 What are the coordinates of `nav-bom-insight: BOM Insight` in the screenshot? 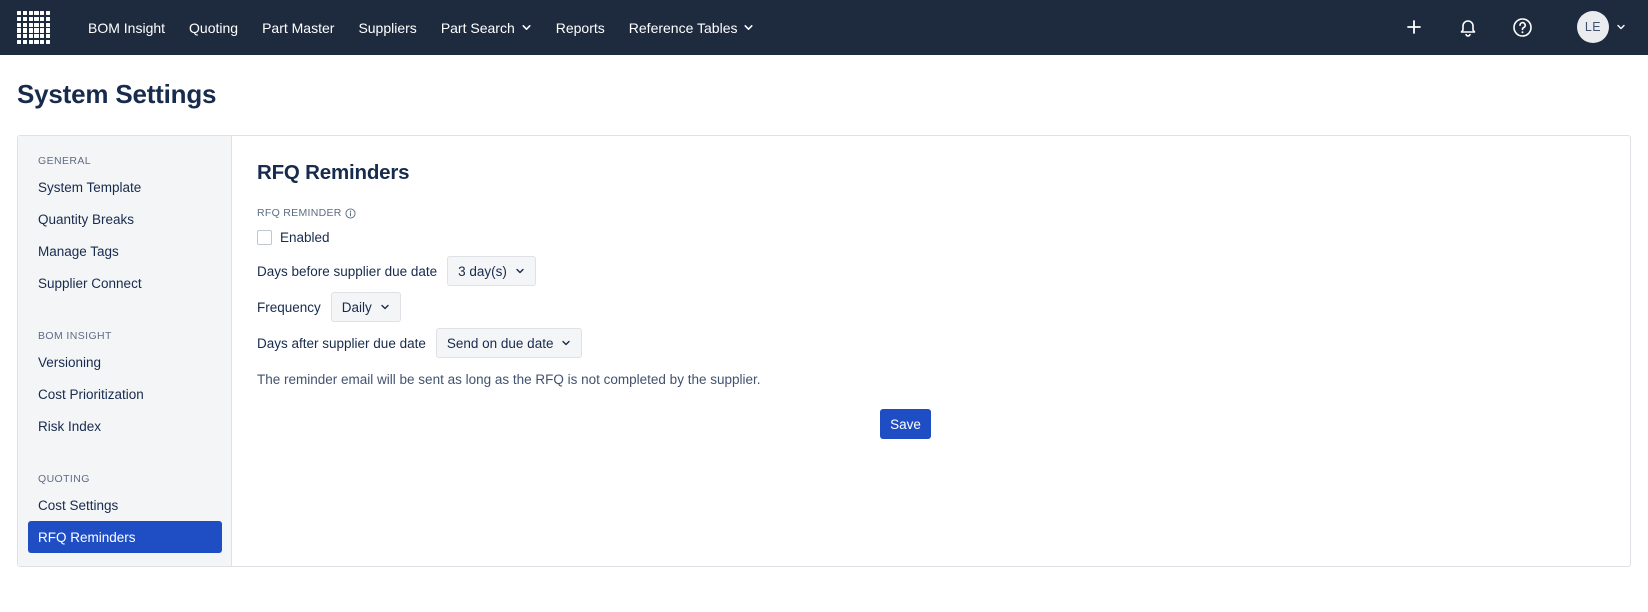 It's located at (126, 27).